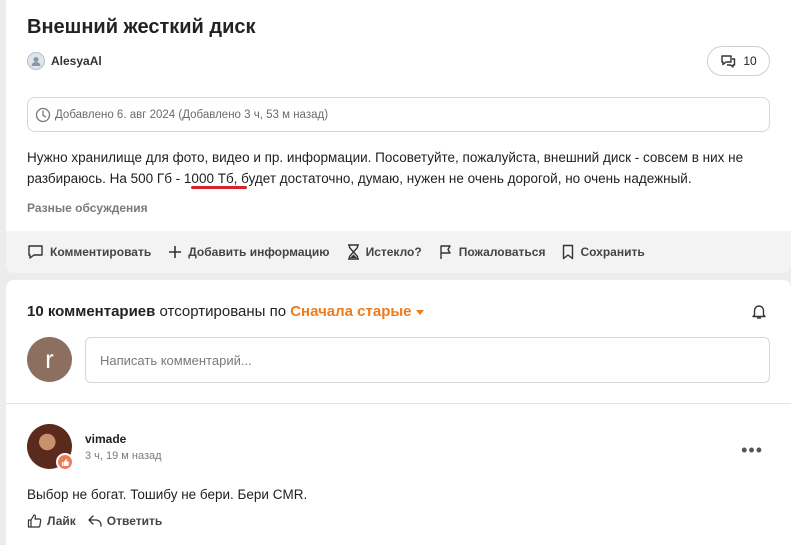 The width and height of the screenshot is (791, 545). Describe the element at coordinates (91, 311) in the screenshot. I see `comments-count-label: 10 комментариев` at that location.